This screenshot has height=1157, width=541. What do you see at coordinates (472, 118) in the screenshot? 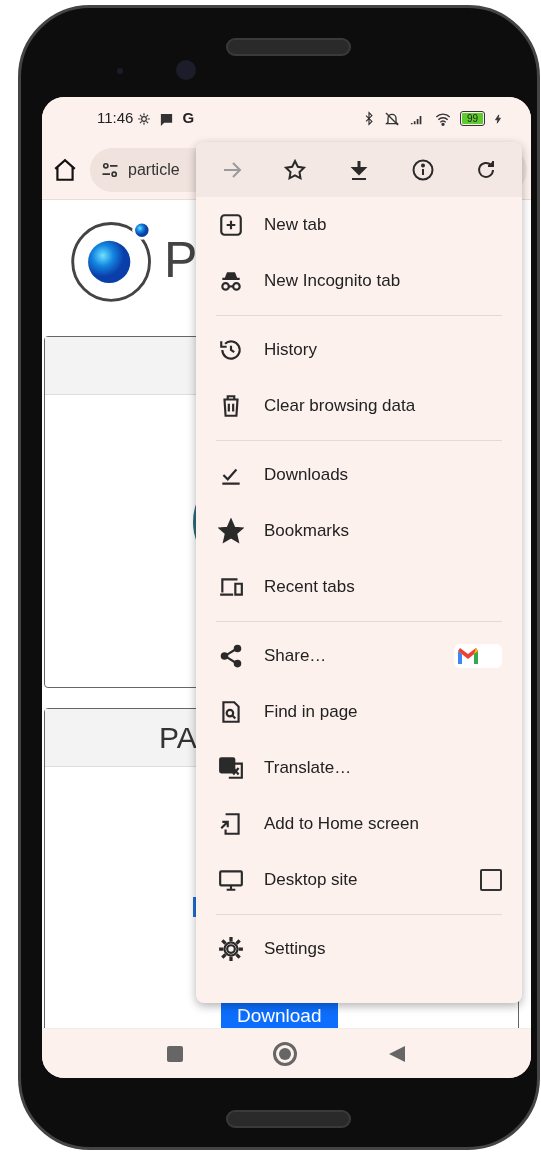
I see `battery-level: 99` at bounding box center [472, 118].